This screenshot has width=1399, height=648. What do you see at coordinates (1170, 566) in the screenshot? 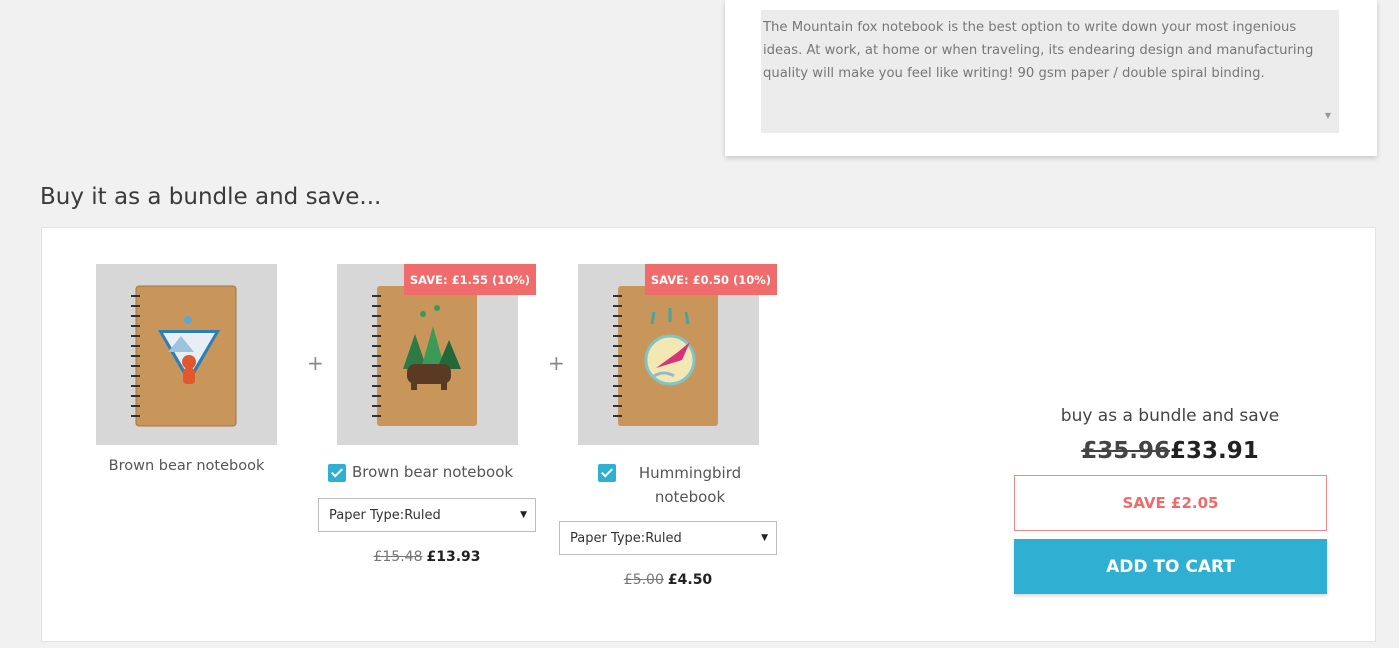
I see `add-to-cart-button: ADD TO CART` at bounding box center [1170, 566].